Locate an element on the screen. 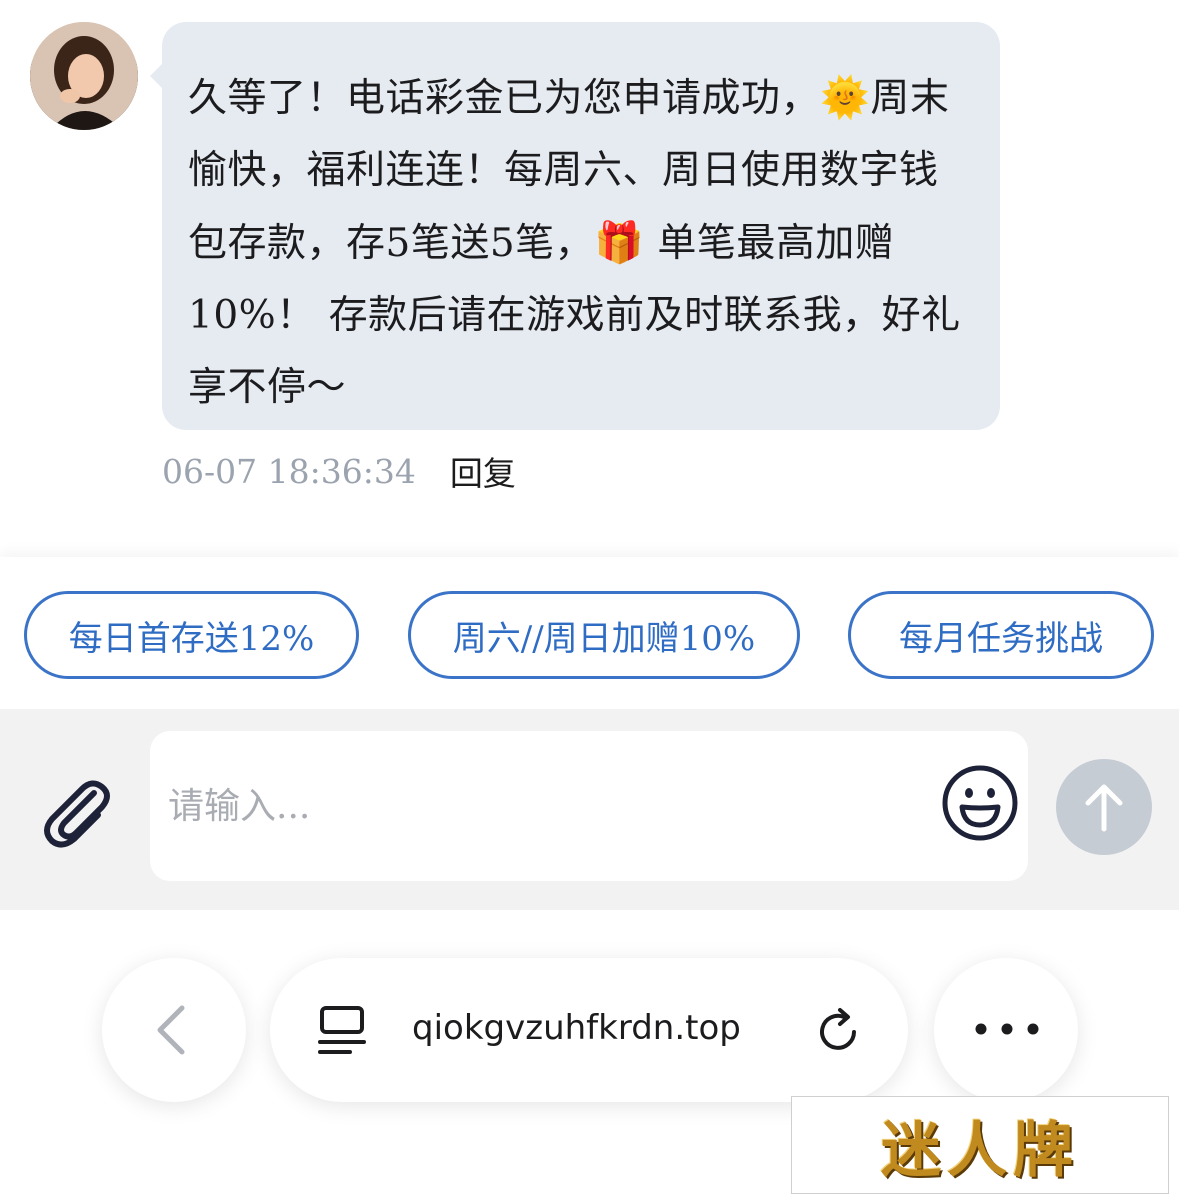 This screenshot has height=1204, width=1179. quick-reply-chip-daily-deposit: 每日首存送12% is located at coordinates (191, 635).